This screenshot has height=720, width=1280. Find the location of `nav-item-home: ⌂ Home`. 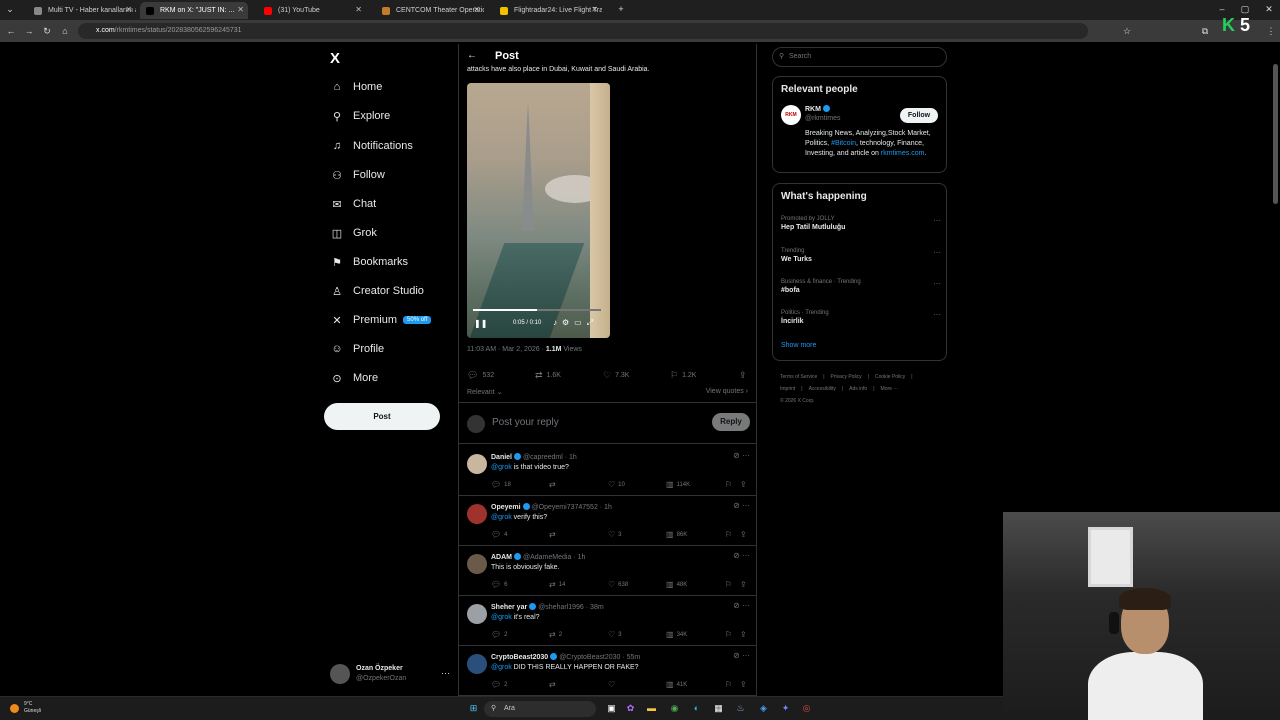

nav-item-home: ⌂ Home is located at coordinates (356, 87).